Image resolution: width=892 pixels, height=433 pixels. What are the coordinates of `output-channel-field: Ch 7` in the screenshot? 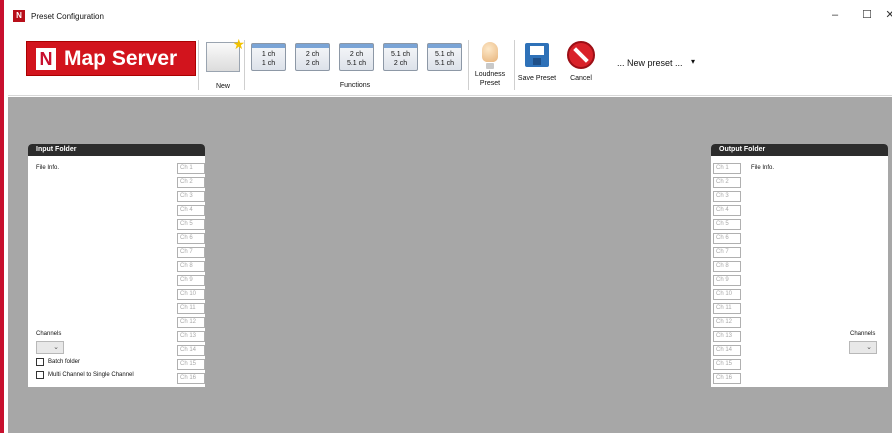 It's located at (727, 252).